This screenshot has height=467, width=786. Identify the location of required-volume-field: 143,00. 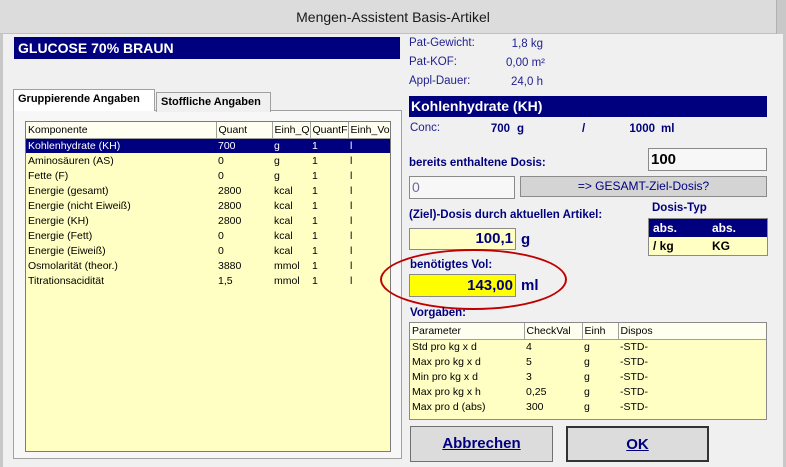
(462, 285).